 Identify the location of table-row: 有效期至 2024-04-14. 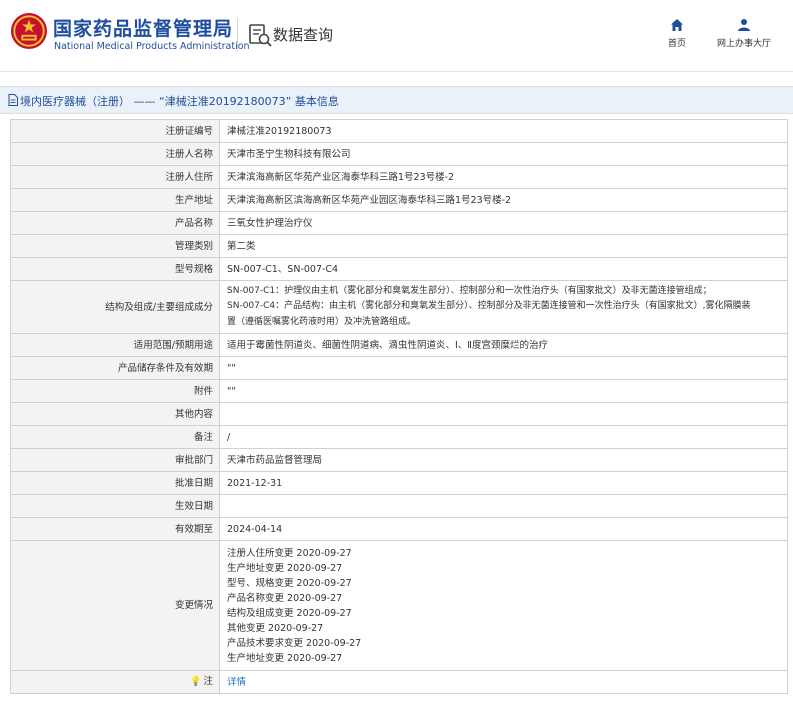
(399, 529).